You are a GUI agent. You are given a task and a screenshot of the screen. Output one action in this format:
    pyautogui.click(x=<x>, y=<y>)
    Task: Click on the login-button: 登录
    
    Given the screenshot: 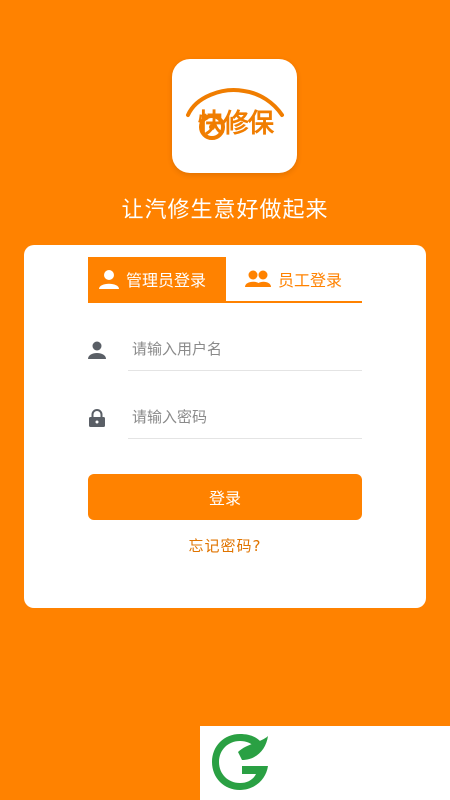 What is the action you would take?
    pyautogui.click(x=225, y=497)
    